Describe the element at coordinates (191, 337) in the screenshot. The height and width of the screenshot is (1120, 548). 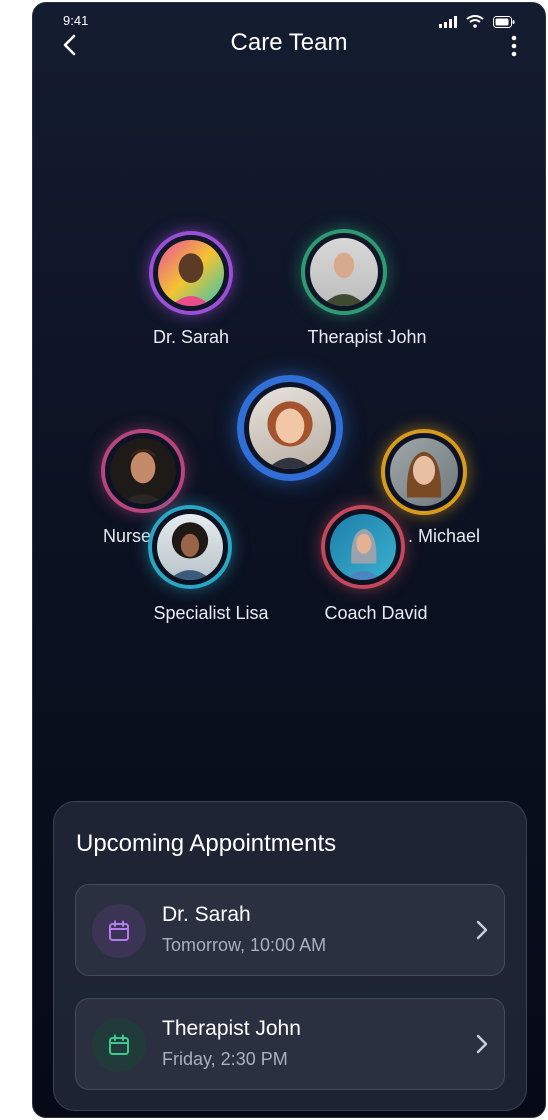
I see `team-member-label: Dr. Sarah` at that location.